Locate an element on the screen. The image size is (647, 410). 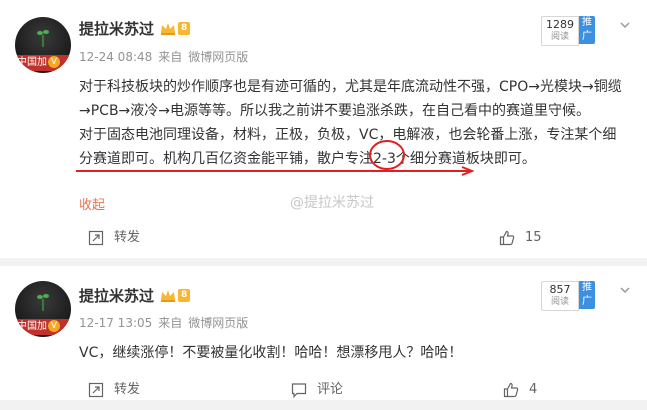
read-count-box: 857 阅读 is located at coordinates (560, 296).